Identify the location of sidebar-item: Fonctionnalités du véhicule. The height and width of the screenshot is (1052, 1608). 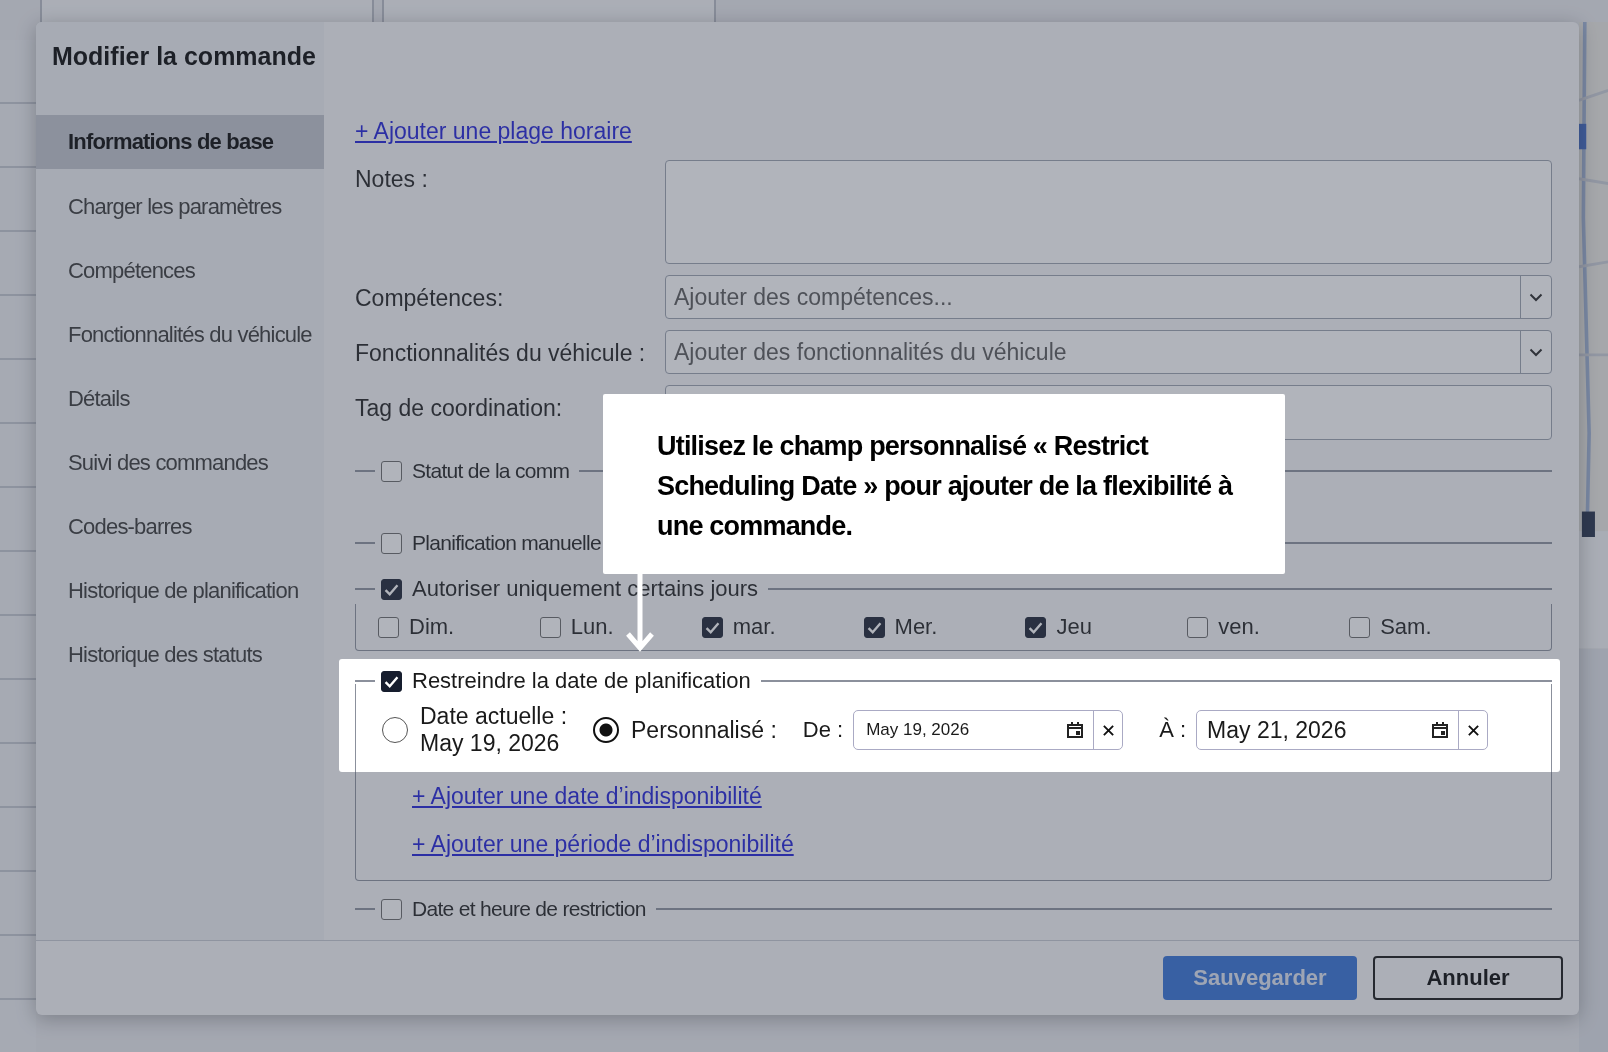
(180, 335).